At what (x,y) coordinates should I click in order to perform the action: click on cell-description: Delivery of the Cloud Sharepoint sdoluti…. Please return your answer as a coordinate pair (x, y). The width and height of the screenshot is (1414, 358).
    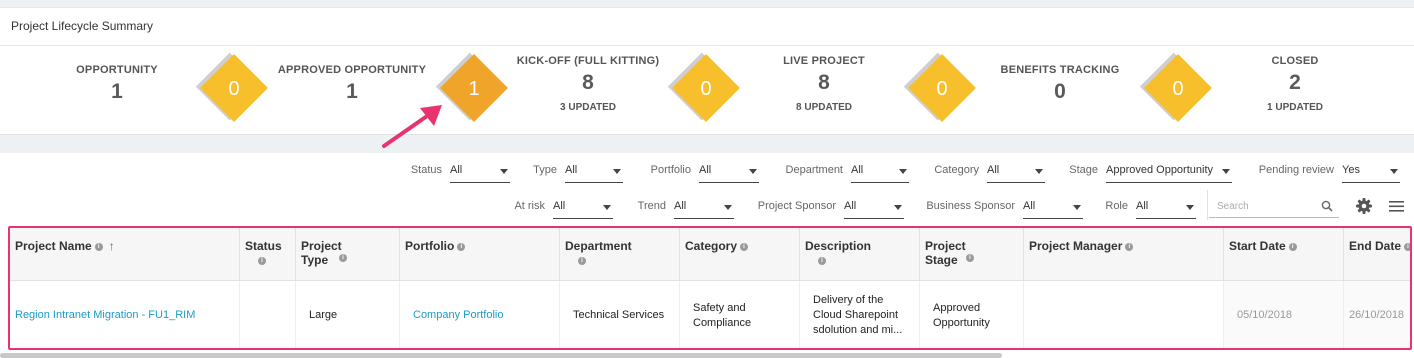
    Looking at the image, I should click on (860, 314).